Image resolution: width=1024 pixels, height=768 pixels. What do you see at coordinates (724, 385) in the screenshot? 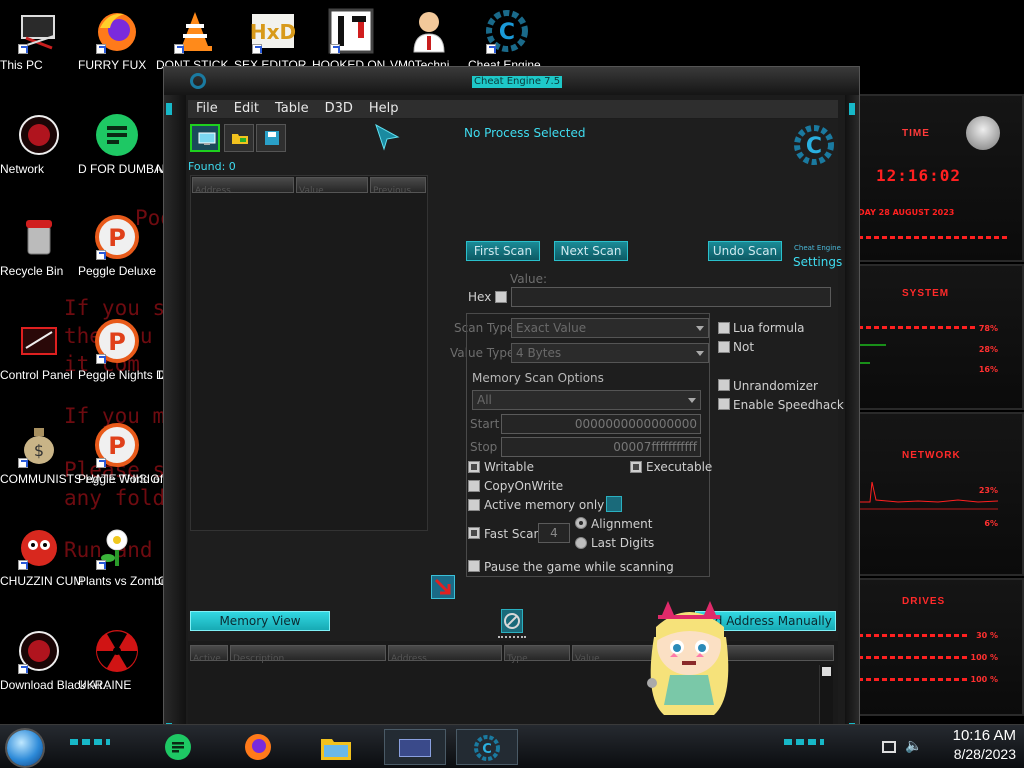
I see `unrandomizer-checkbox` at bounding box center [724, 385].